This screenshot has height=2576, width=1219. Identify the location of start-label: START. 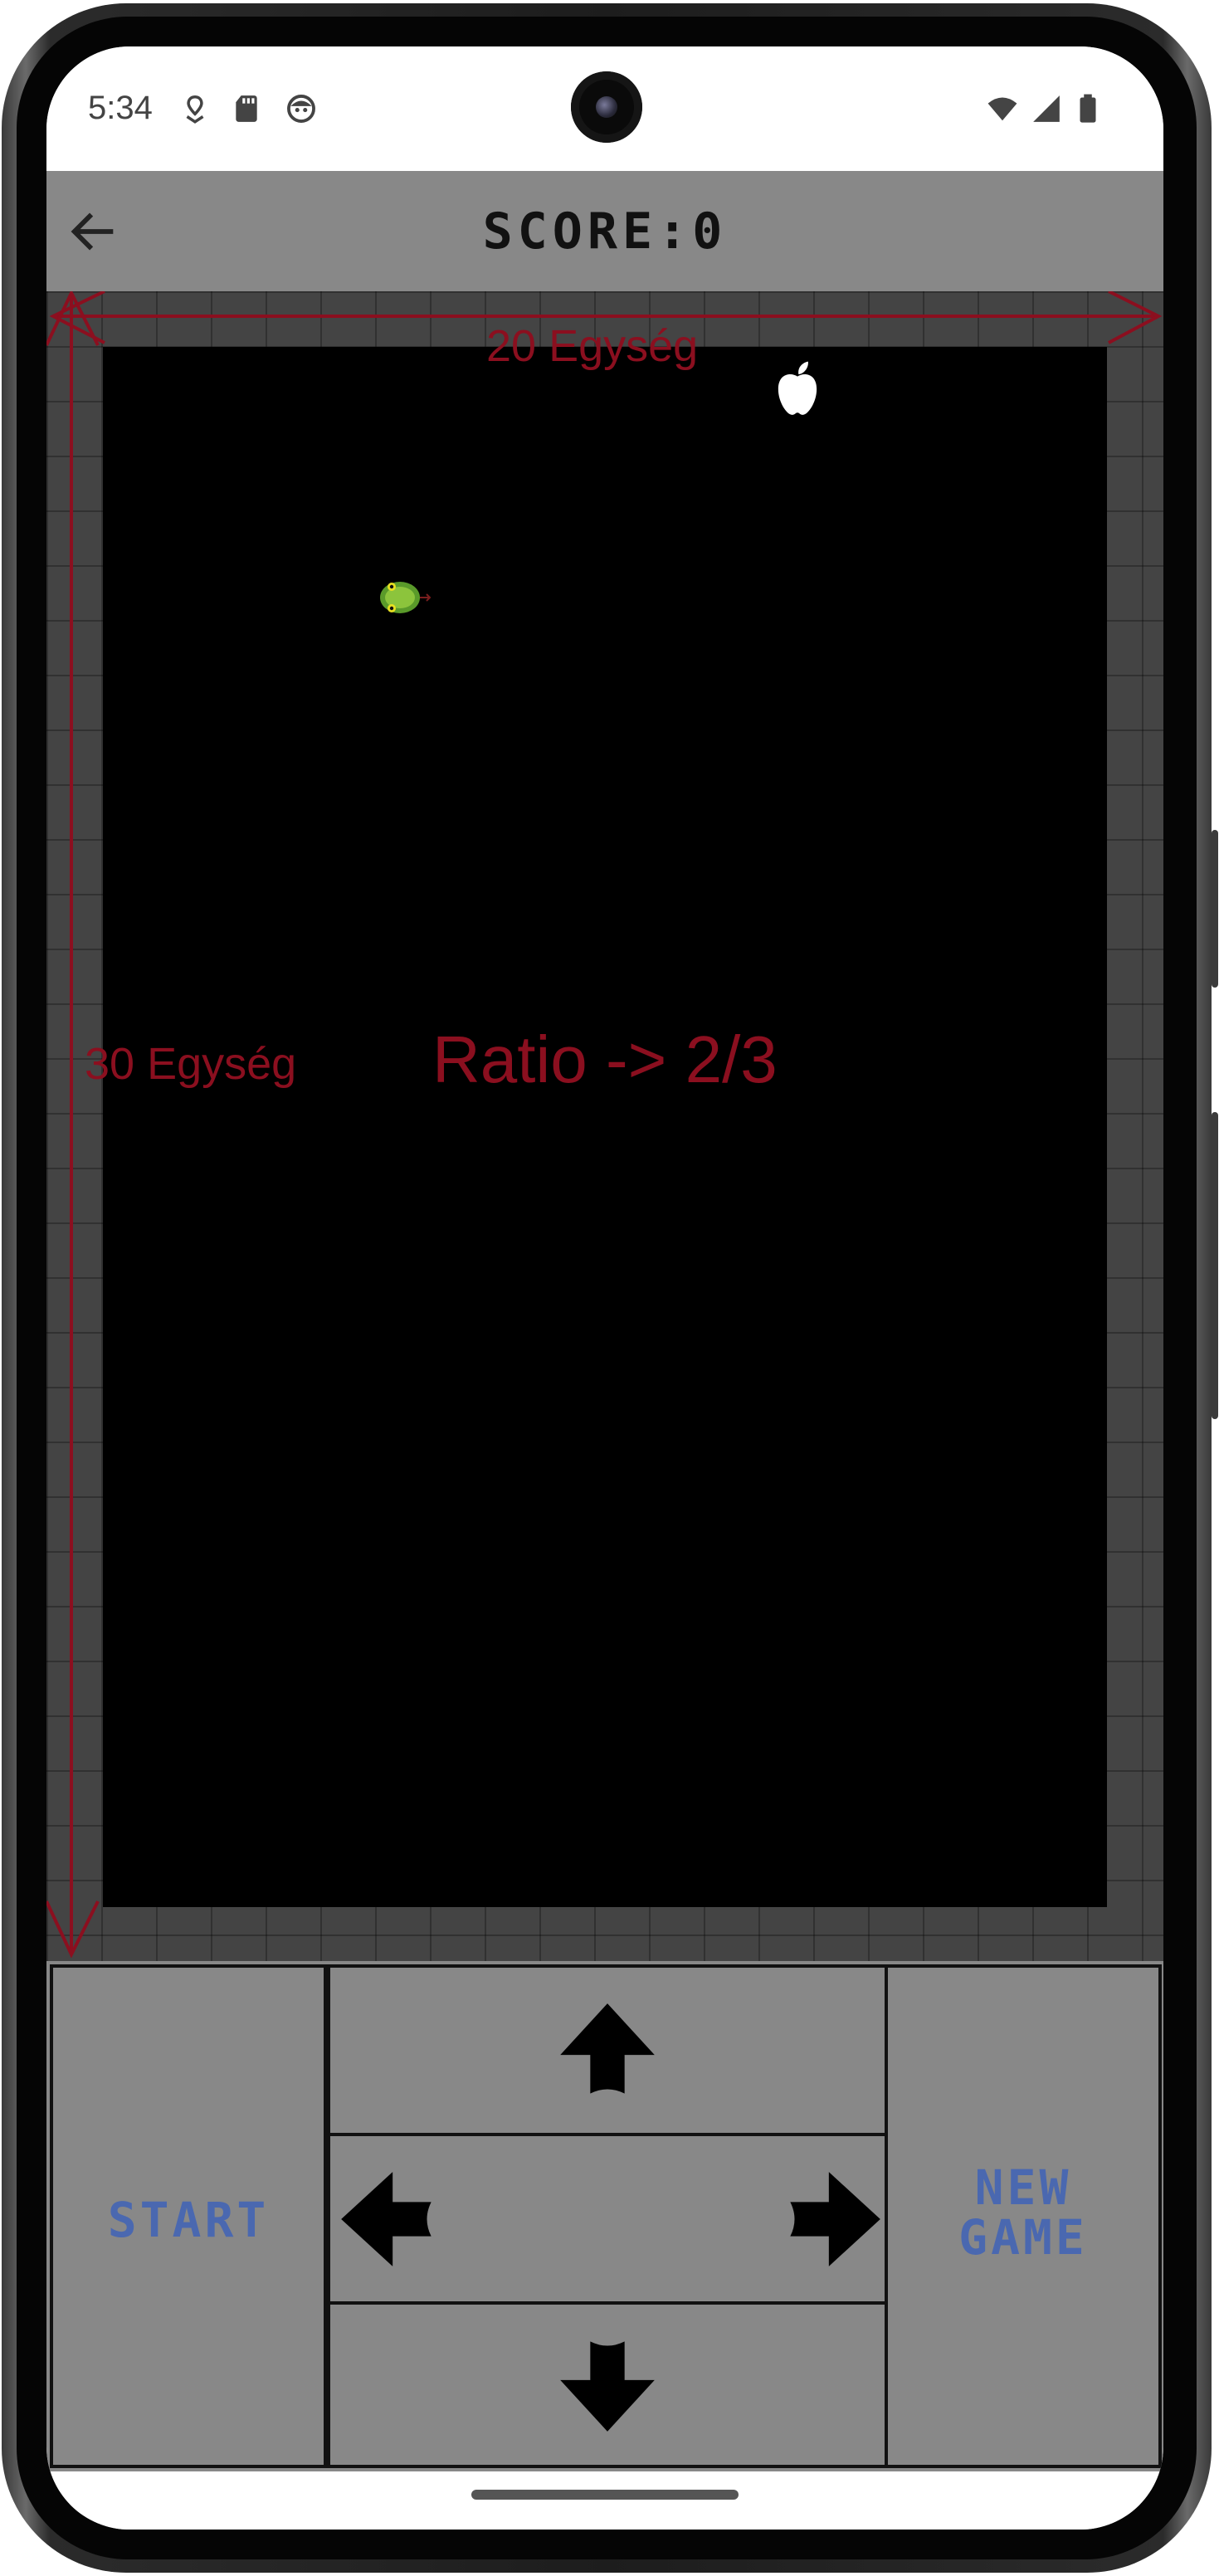
(189, 2220).